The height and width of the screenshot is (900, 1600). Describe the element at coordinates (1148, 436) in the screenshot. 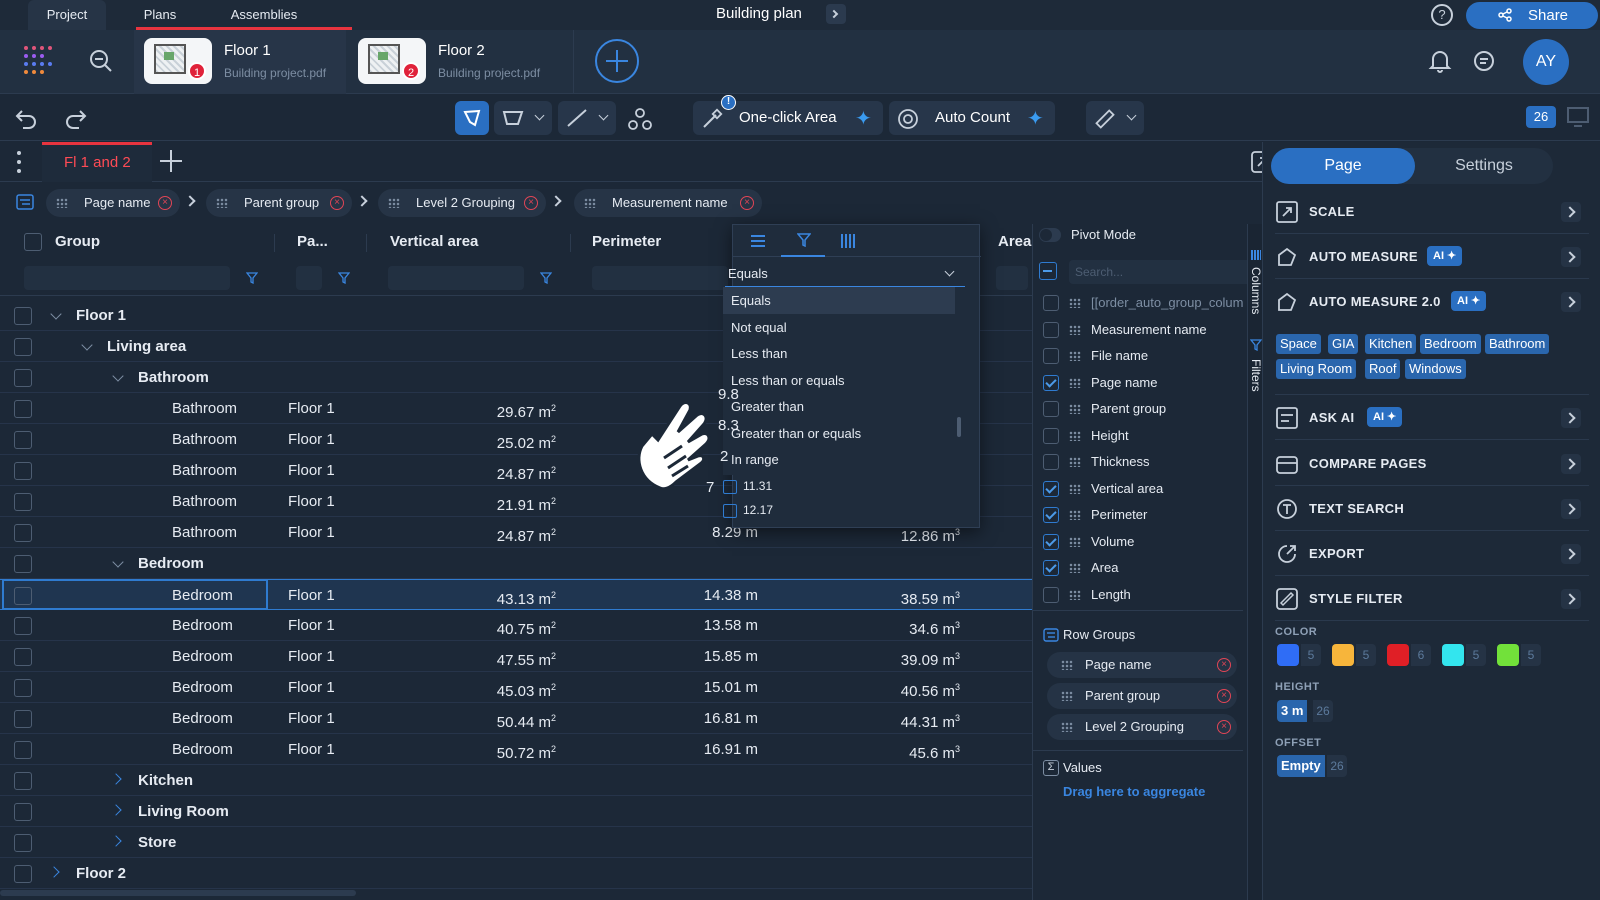

I see `column-item: Height` at that location.